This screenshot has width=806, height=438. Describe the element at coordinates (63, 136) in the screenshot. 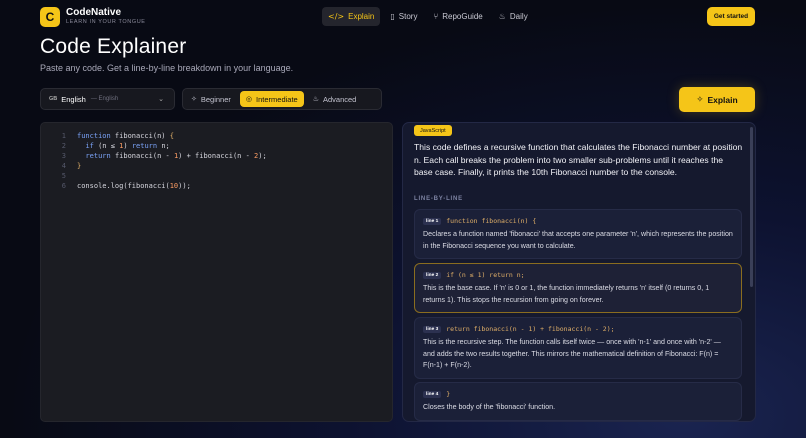

I see `line-number: 1` at that location.